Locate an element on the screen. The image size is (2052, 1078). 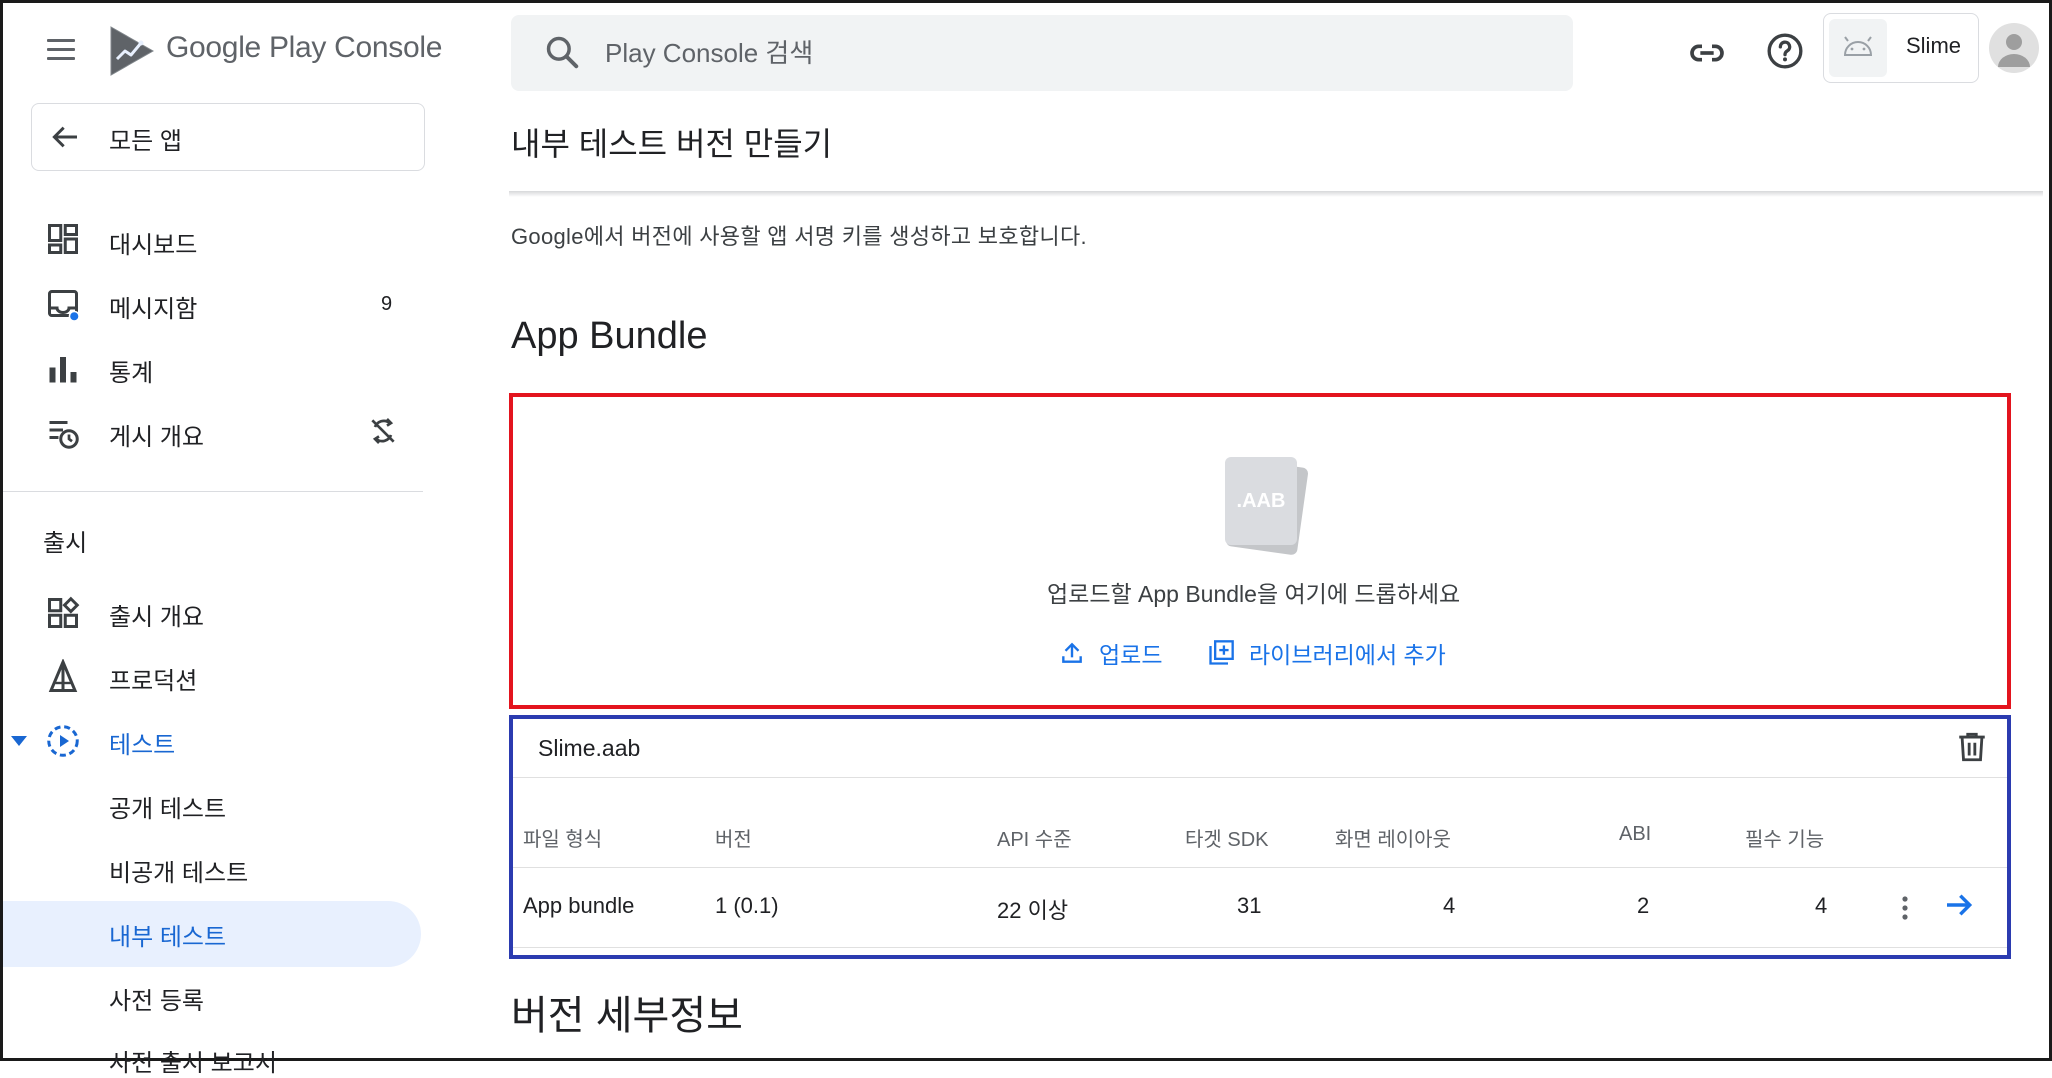
all-apps-button is located at coordinates (228, 137).